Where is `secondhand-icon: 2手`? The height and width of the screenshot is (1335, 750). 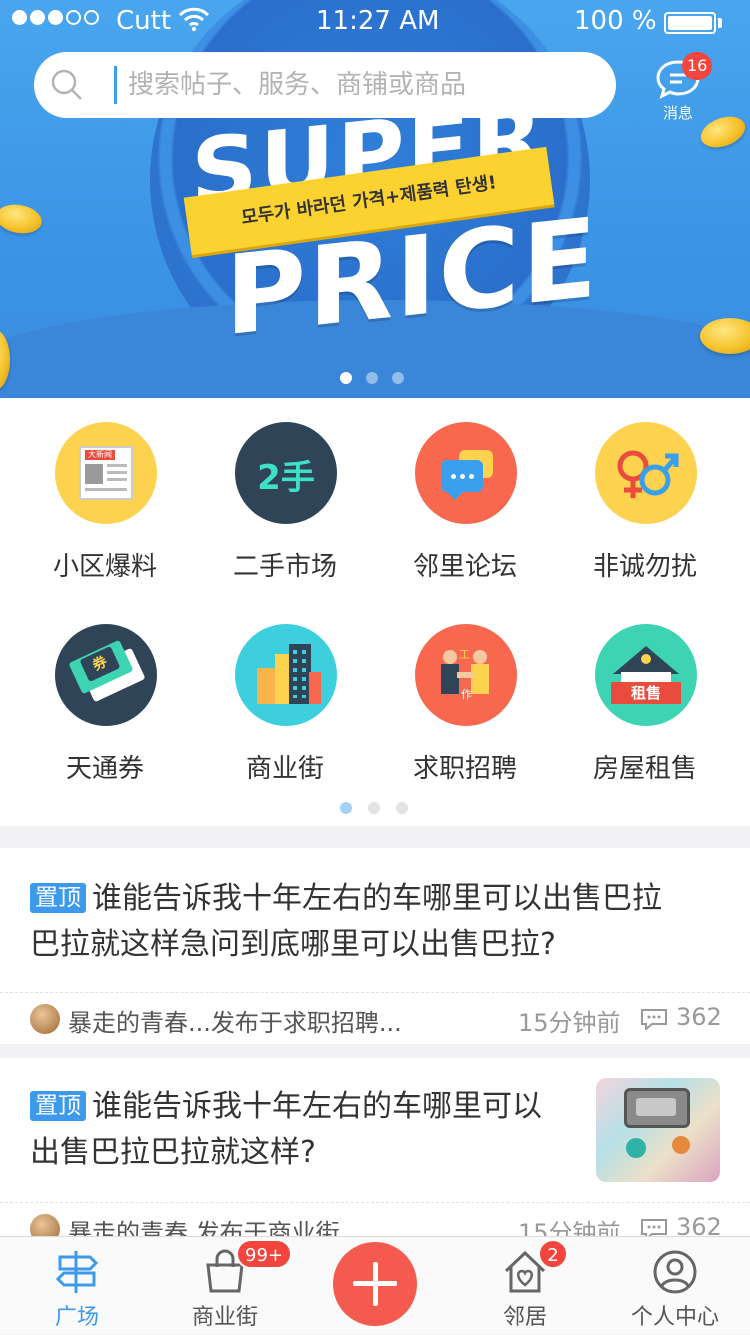 secondhand-icon: 2手 is located at coordinates (286, 473).